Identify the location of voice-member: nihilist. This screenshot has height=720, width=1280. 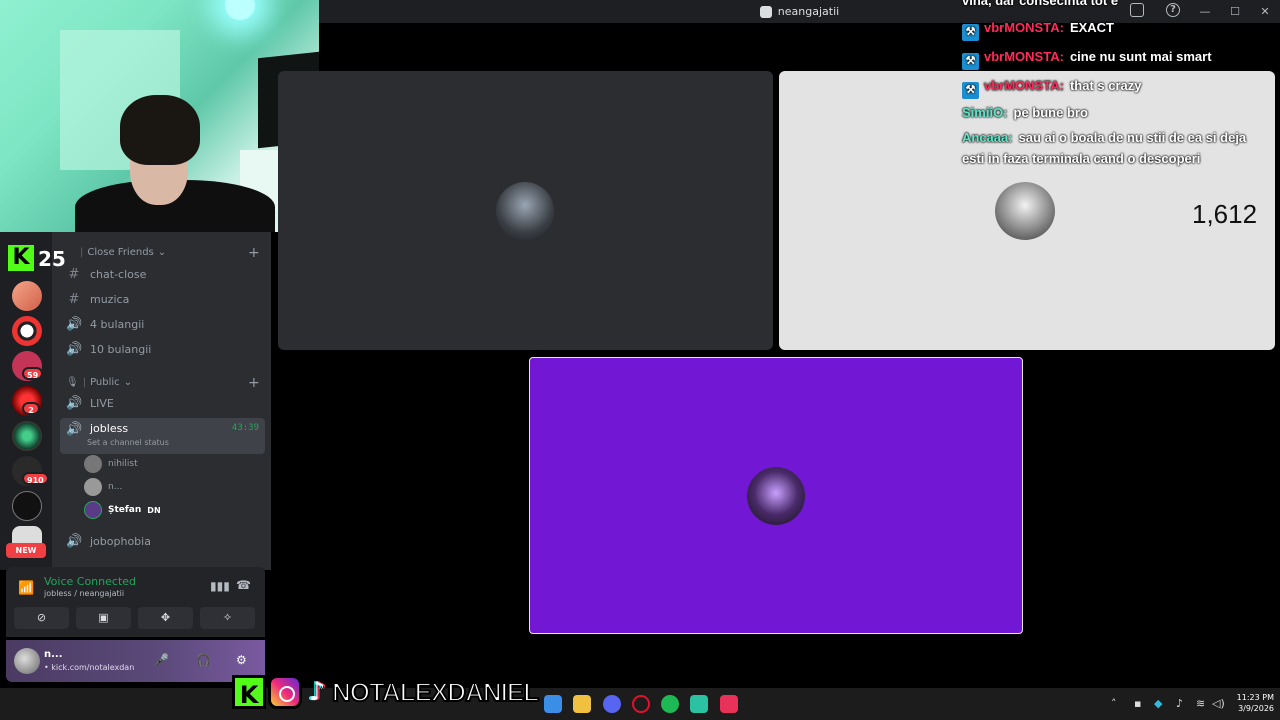
(111, 464).